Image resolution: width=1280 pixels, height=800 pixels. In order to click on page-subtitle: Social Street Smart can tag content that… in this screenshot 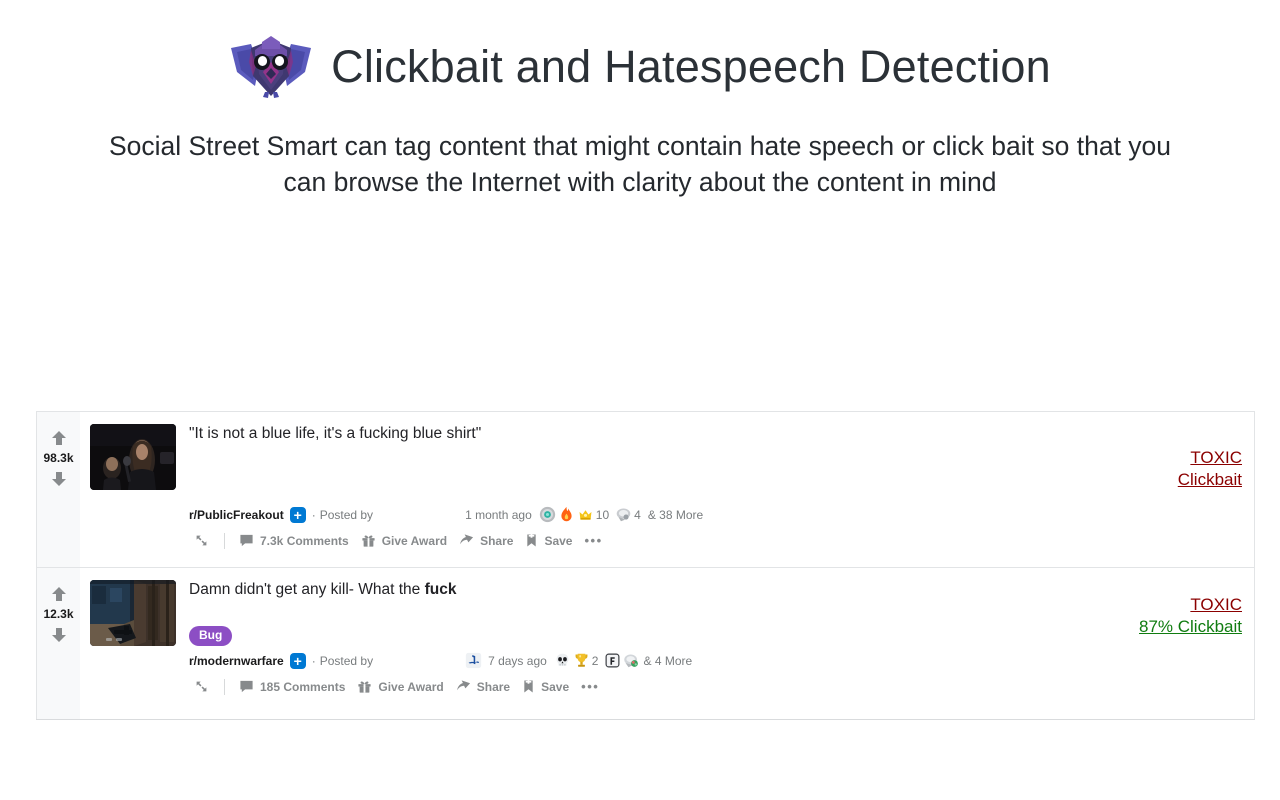, I will do `click(640, 164)`.